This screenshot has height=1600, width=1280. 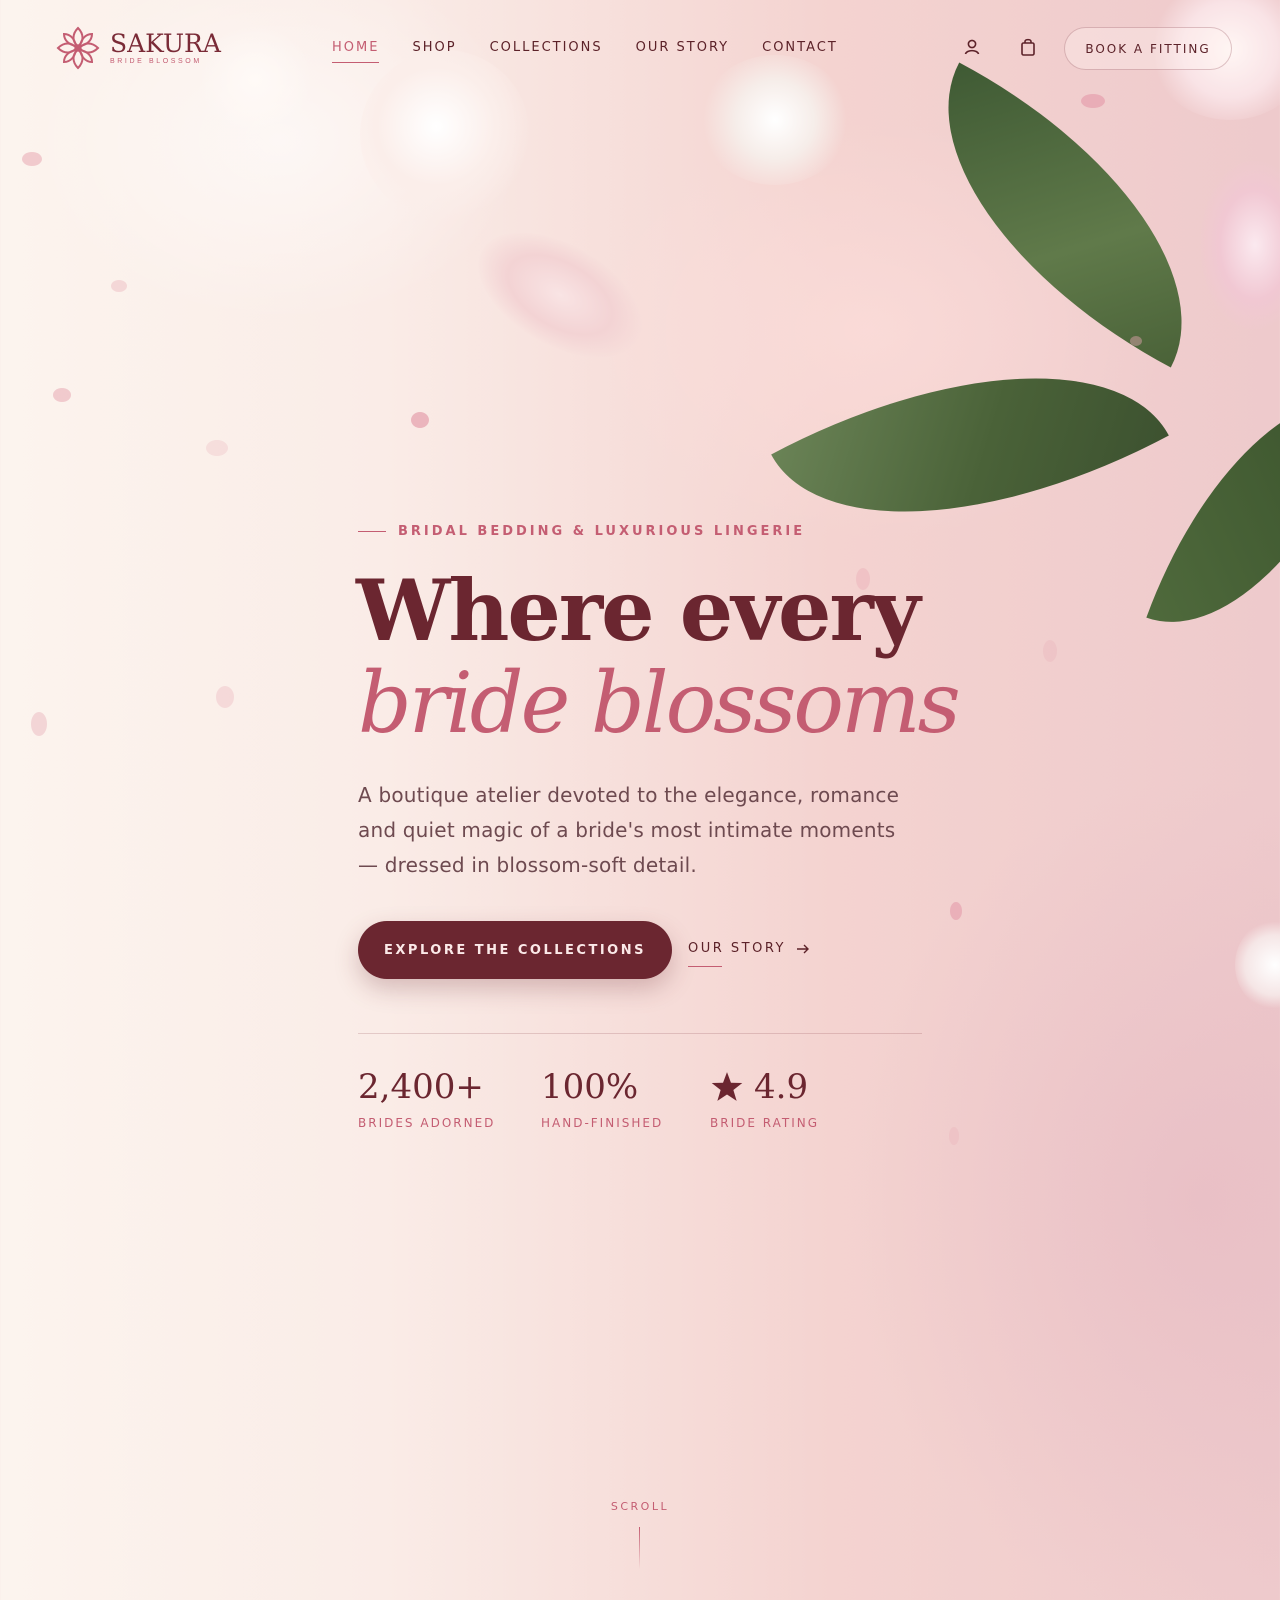 I want to click on main-nav: HOME SHOP COLLECTIONS OUR STORY CONTACT, so click(x=585, y=51).